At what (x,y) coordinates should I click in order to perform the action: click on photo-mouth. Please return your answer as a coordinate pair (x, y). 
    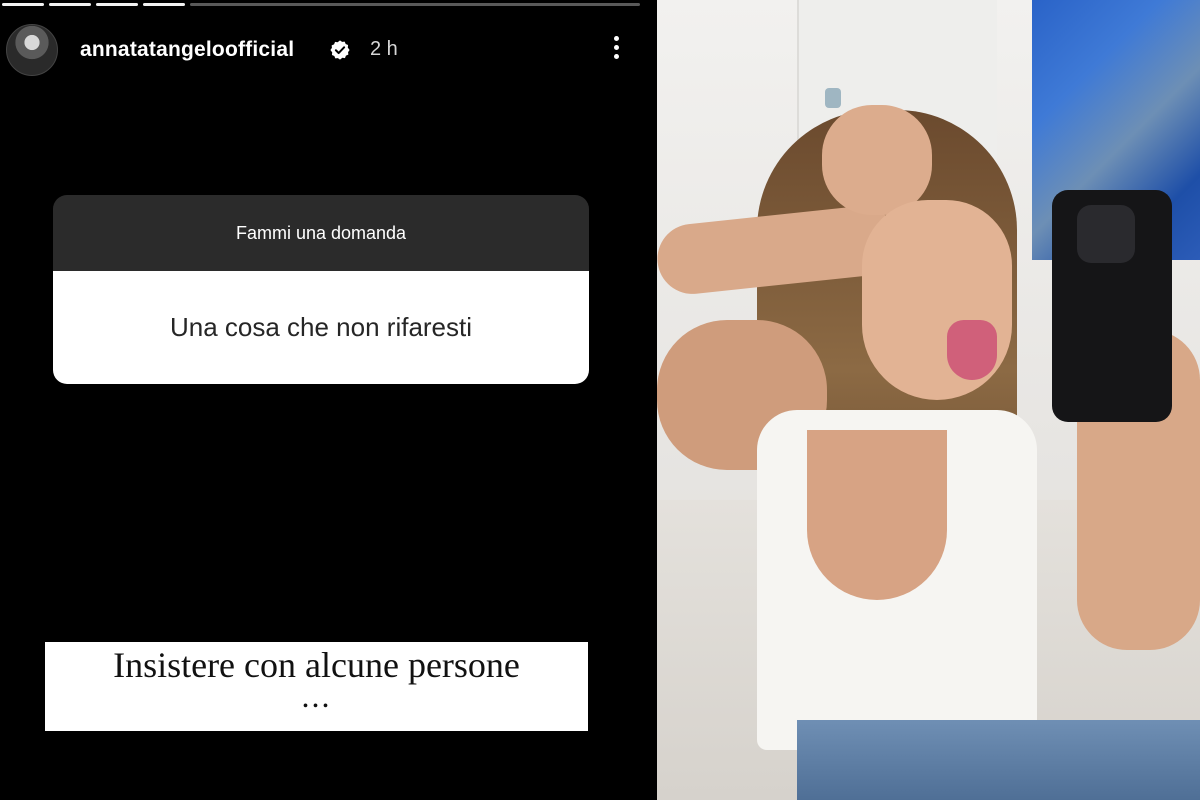
    Looking at the image, I should click on (972, 350).